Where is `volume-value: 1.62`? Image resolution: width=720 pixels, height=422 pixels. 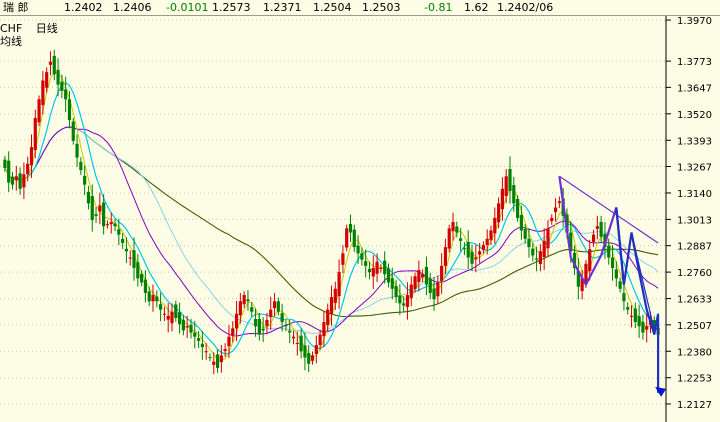 volume-value: 1.62 is located at coordinates (476, 7).